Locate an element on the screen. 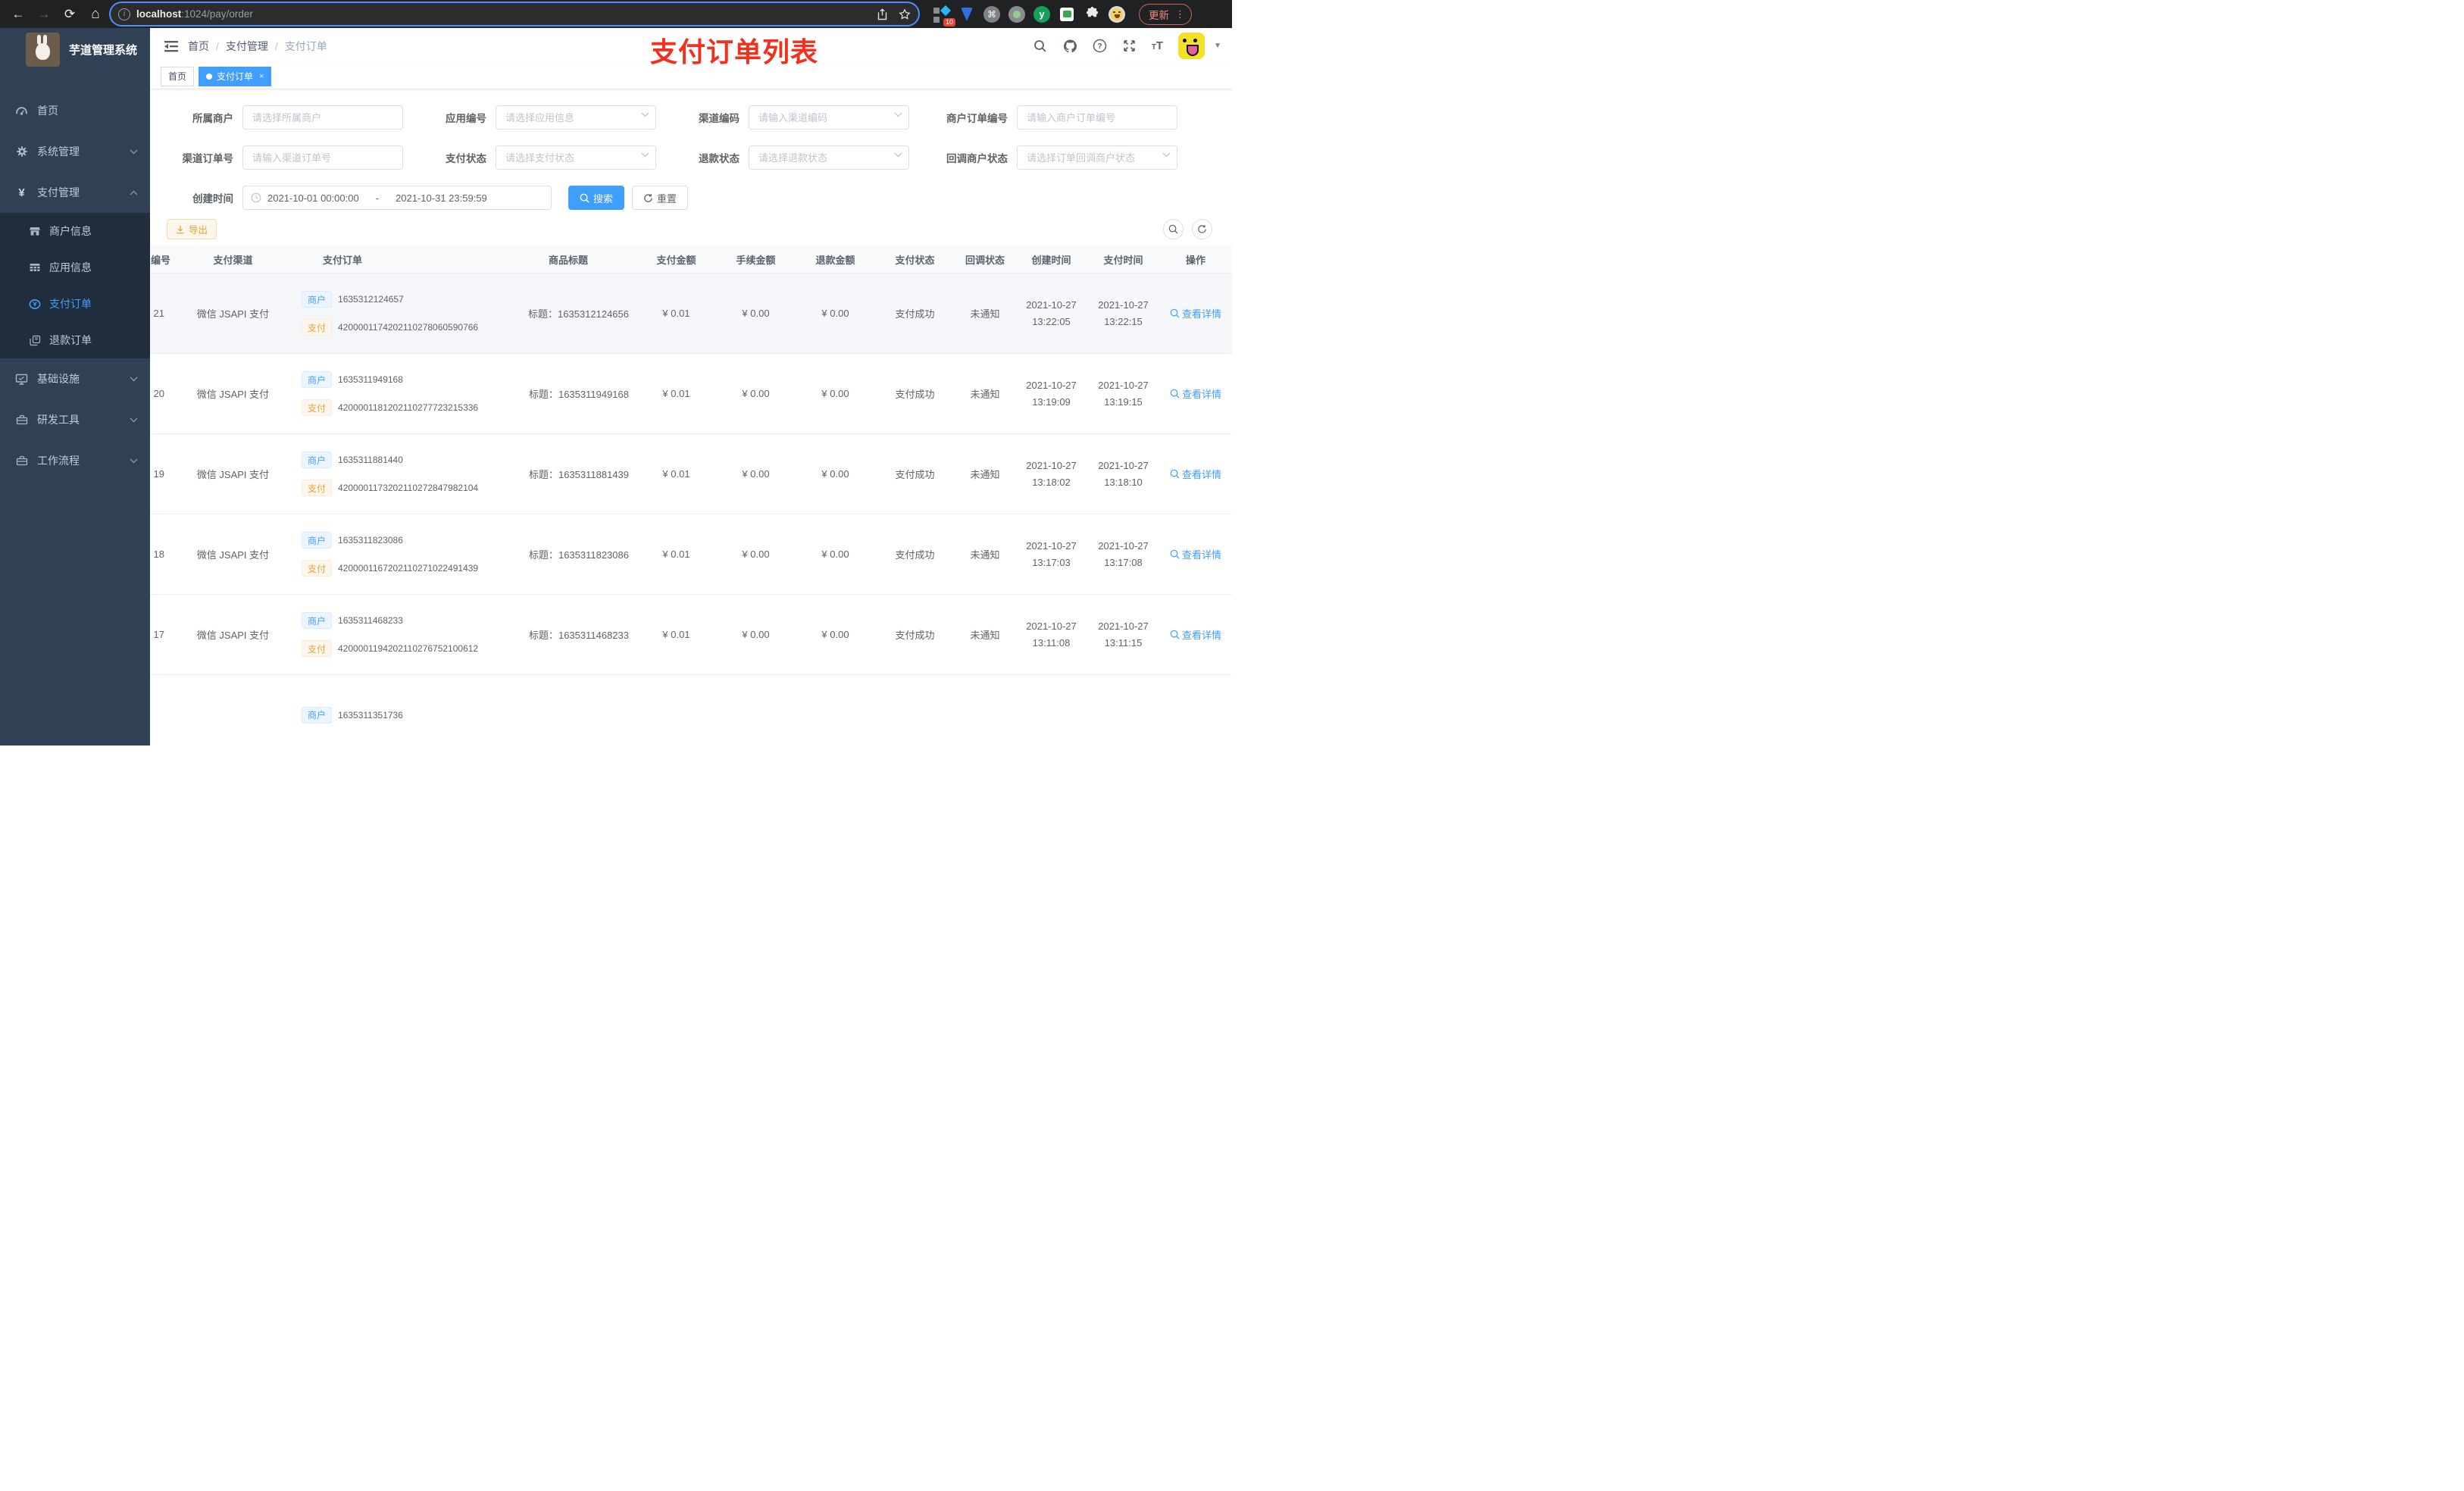  export-button: 导出 is located at coordinates (192, 229).